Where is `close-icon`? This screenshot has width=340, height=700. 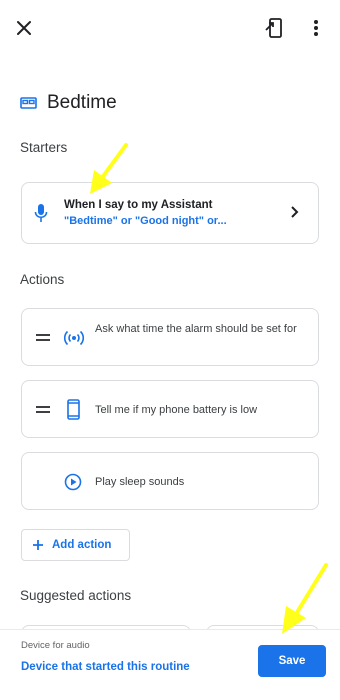
close-icon is located at coordinates (24, 28).